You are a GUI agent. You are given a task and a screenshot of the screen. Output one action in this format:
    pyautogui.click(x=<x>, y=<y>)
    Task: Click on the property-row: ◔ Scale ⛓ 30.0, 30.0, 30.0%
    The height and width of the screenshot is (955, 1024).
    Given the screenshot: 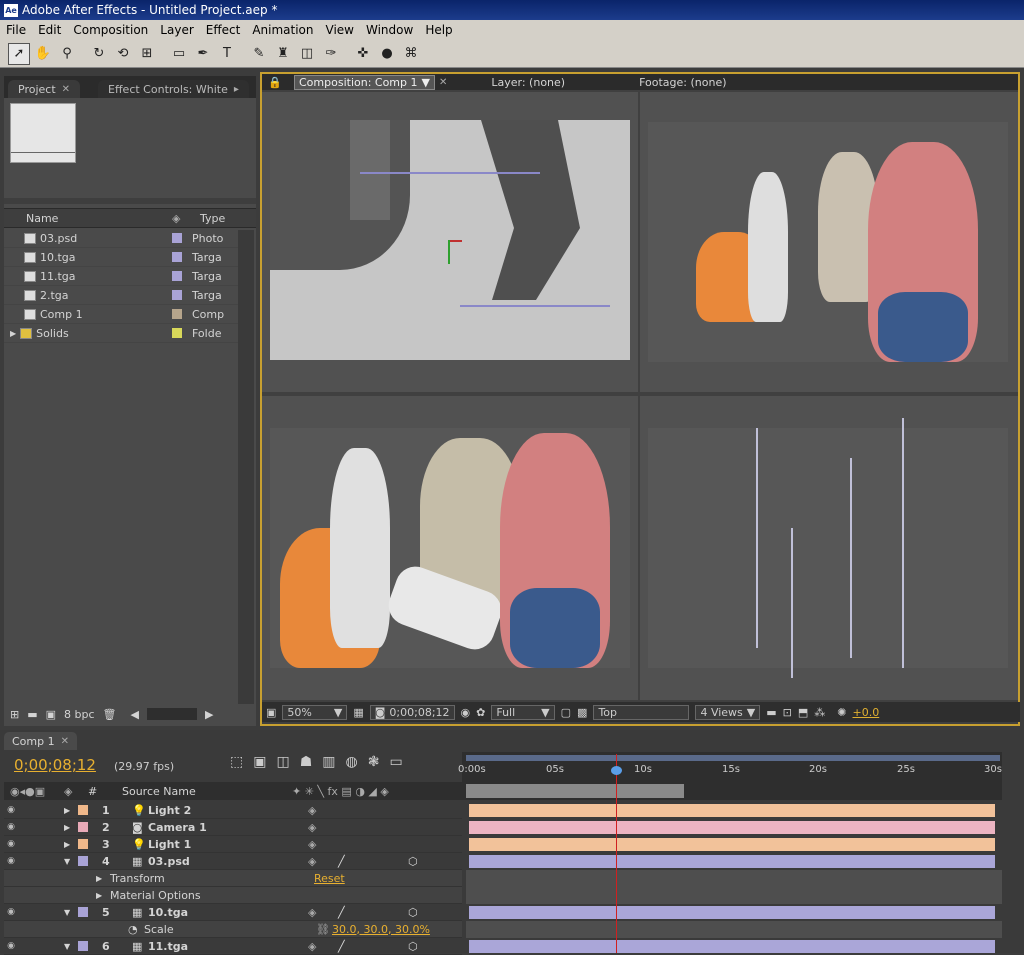 What is the action you would take?
    pyautogui.click(x=233, y=929)
    